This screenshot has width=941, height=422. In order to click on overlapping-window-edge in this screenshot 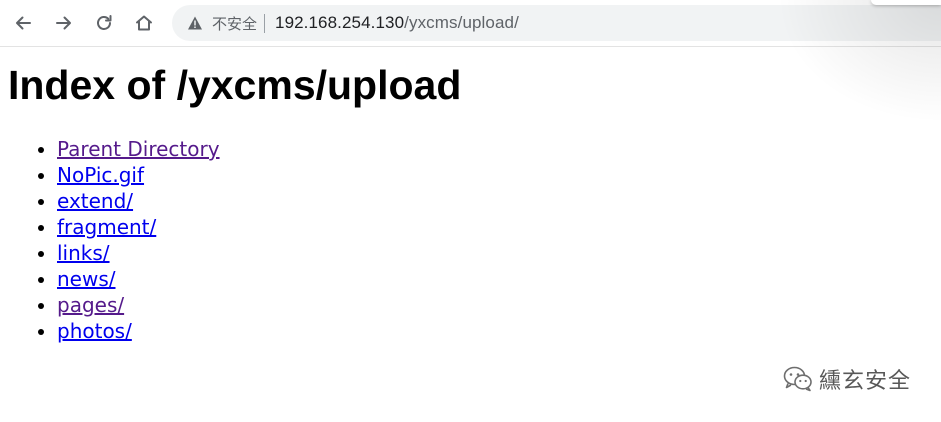, I will do `click(906, 2)`.